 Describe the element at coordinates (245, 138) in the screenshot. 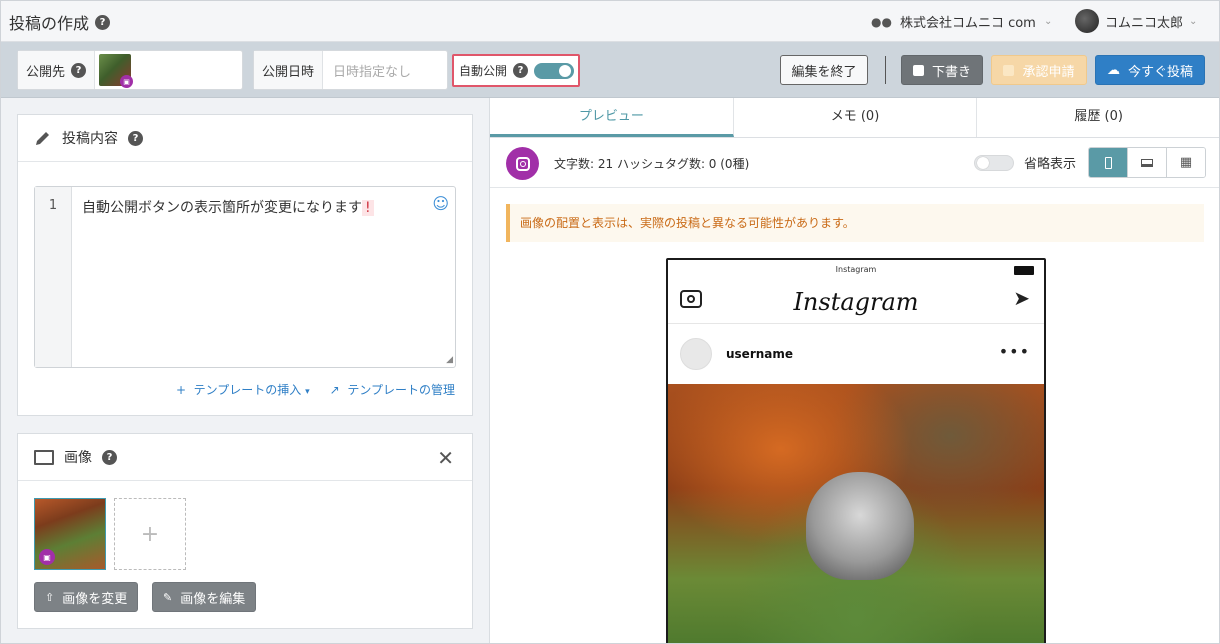

I see `post-content-header: 投稿内容 ?` at that location.